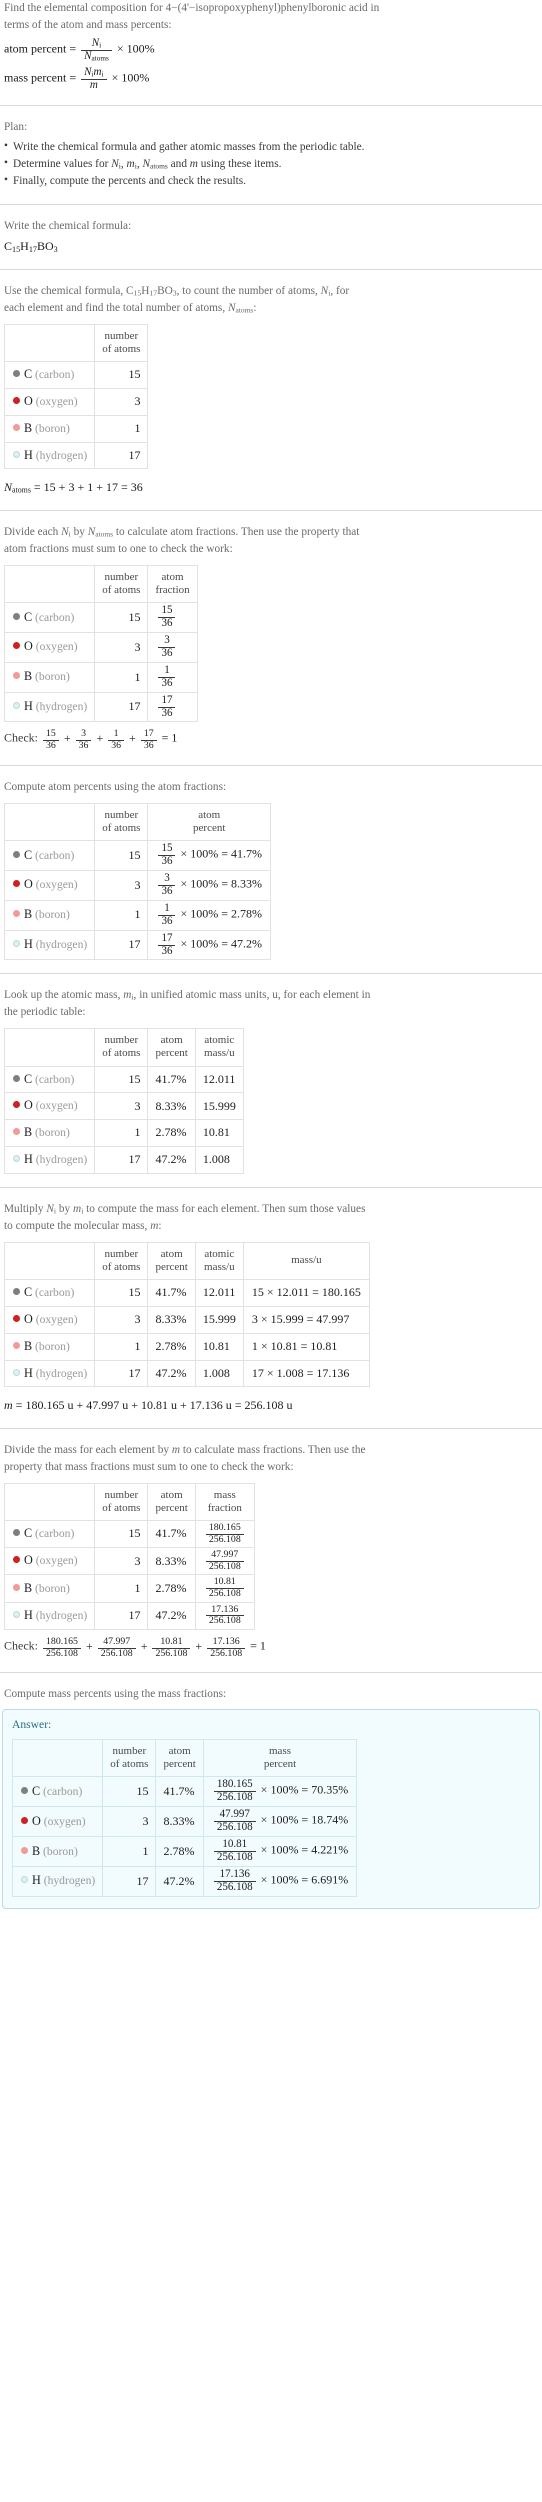 The image size is (542, 2502). I want to click on times-100-atom: × 100%, so click(135, 48).